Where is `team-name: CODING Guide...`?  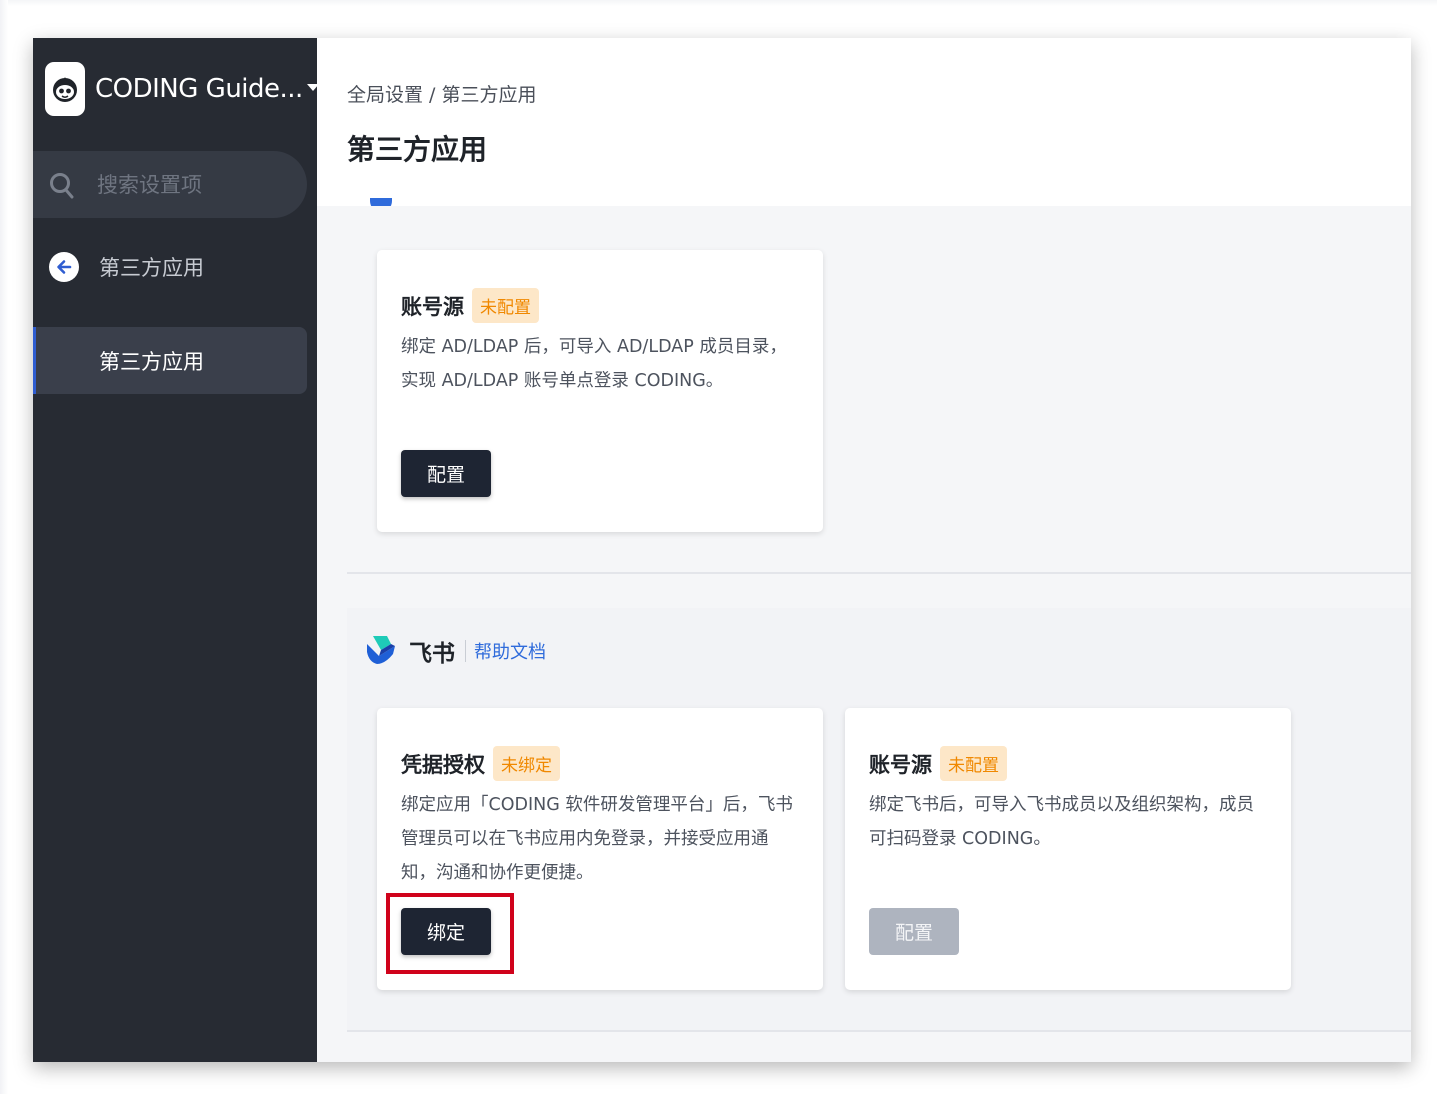
team-name: CODING Guide... is located at coordinates (199, 89).